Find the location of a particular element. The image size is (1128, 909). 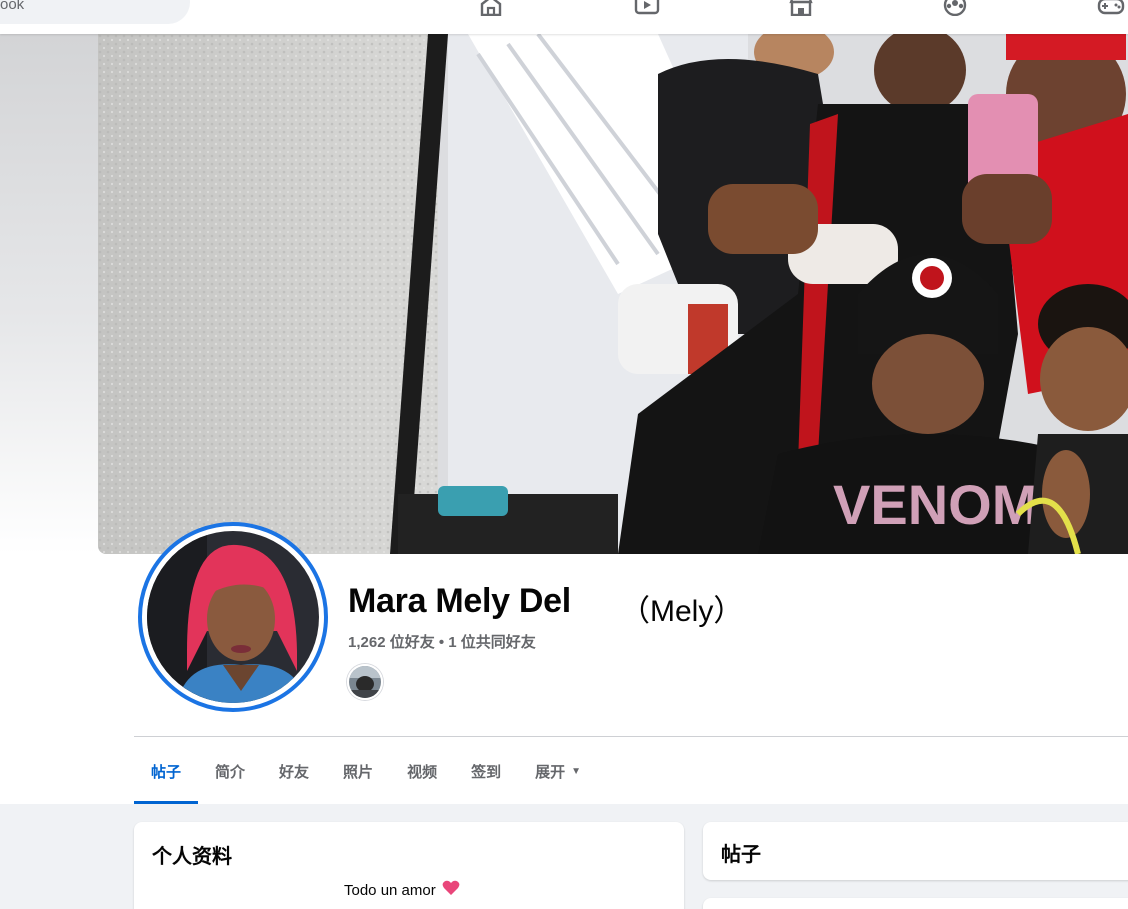

marketplace-icon is located at coordinates (801, 8).